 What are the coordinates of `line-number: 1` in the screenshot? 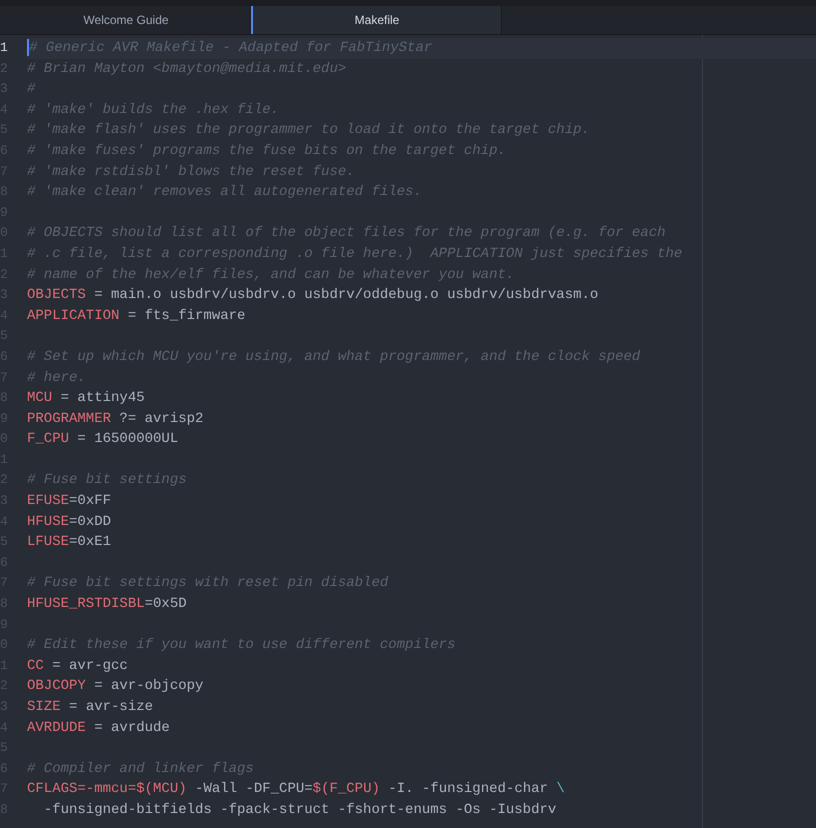 It's located at (4, 48).